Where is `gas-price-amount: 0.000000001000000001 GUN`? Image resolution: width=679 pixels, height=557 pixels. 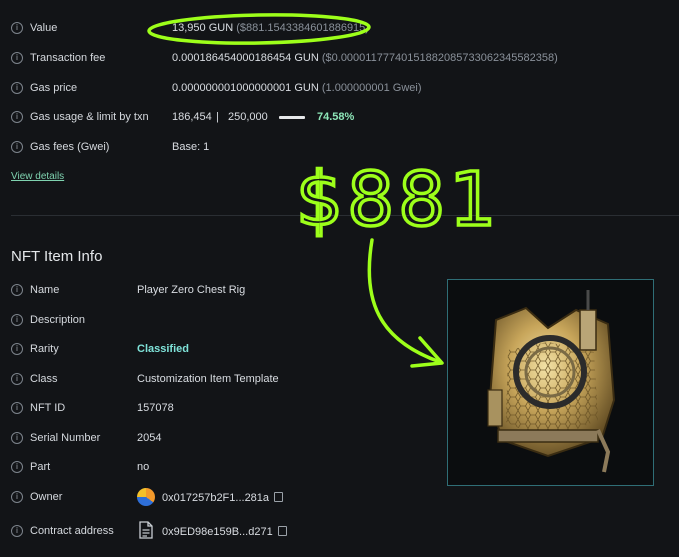 gas-price-amount: 0.000000001000000001 GUN is located at coordinates (245, 88).